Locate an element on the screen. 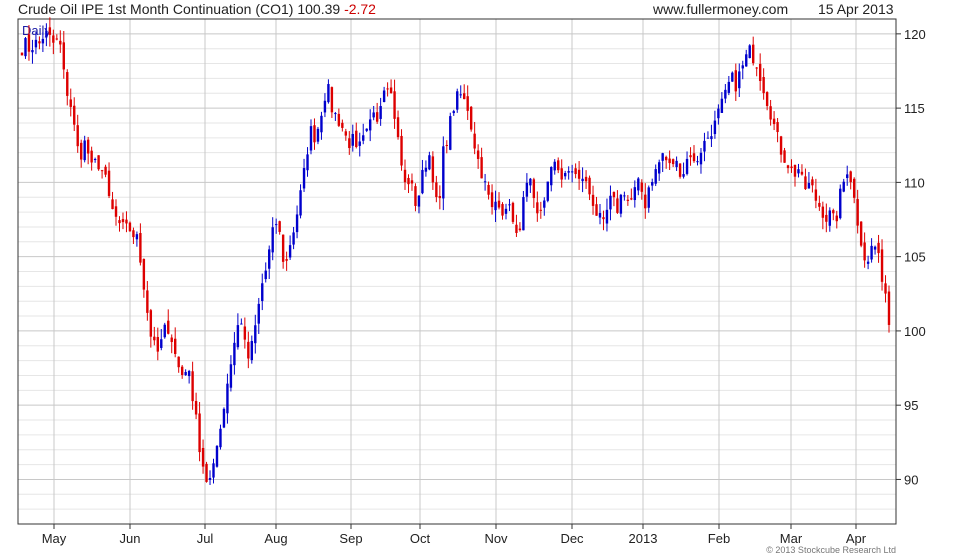  x-tick-label: Apr is located at coordinates (856, 538).